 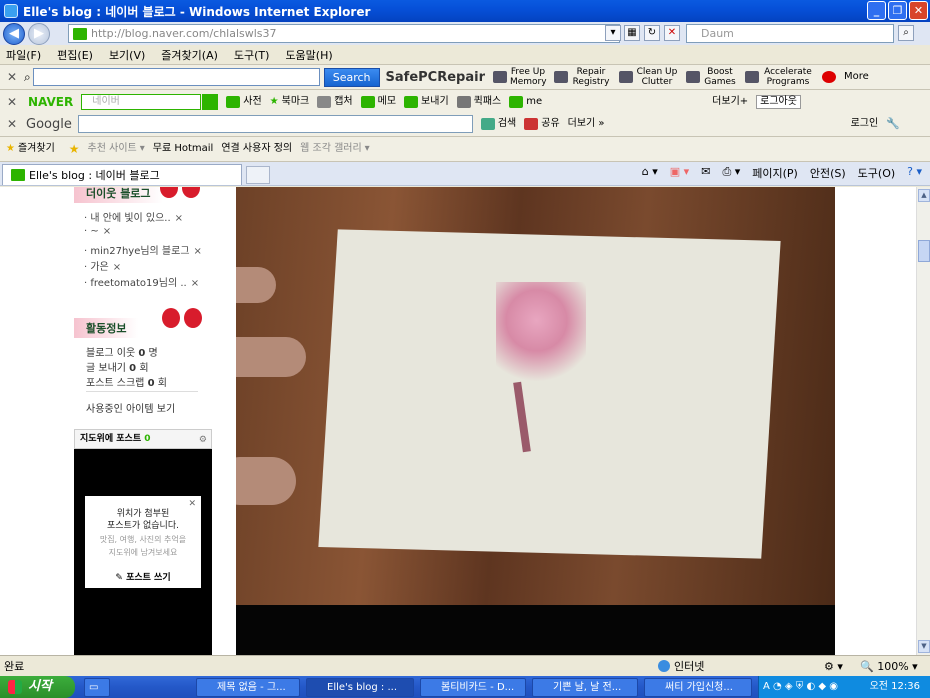 I want to click on close-icon: ✕, so click(x=192, y=504).